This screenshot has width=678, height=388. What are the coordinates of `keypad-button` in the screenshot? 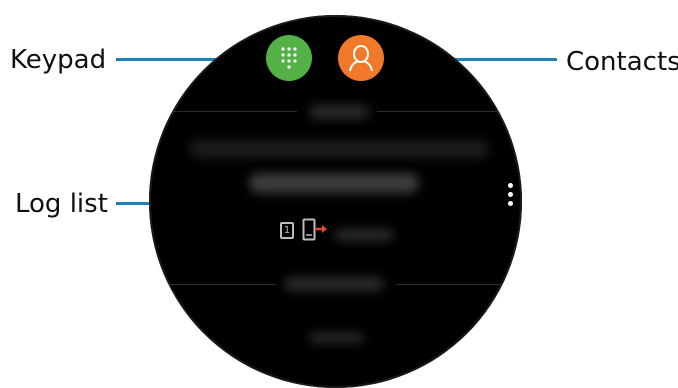 It's located at (289, 58).